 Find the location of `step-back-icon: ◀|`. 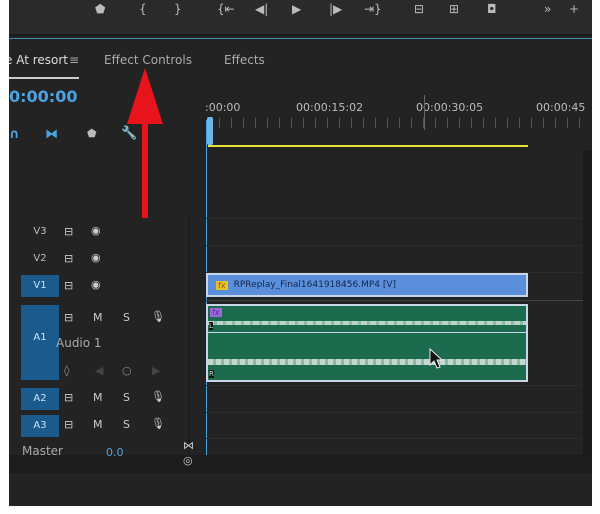

step-back-icon: ◀| is located at coordinates (261, 9).